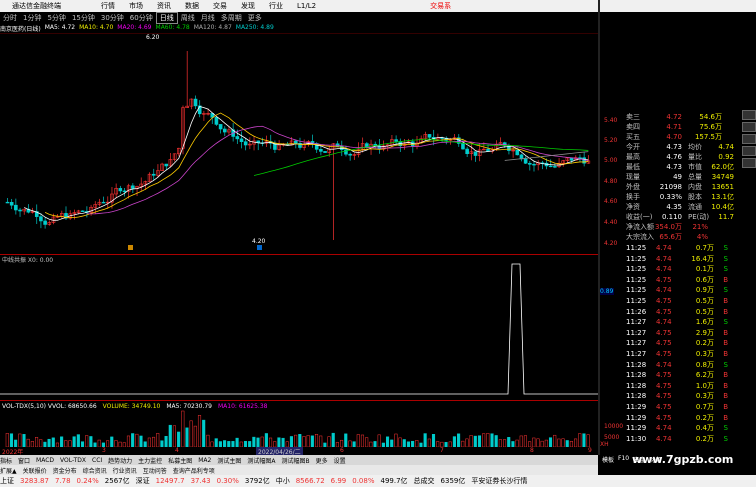 This screenshot has width=756, height=487. What do you see at coordinates (677, 258) in the screenshot?
I see `tick-row: 11:25 4.74 16.4万 S` at bounding box center [677, 258].